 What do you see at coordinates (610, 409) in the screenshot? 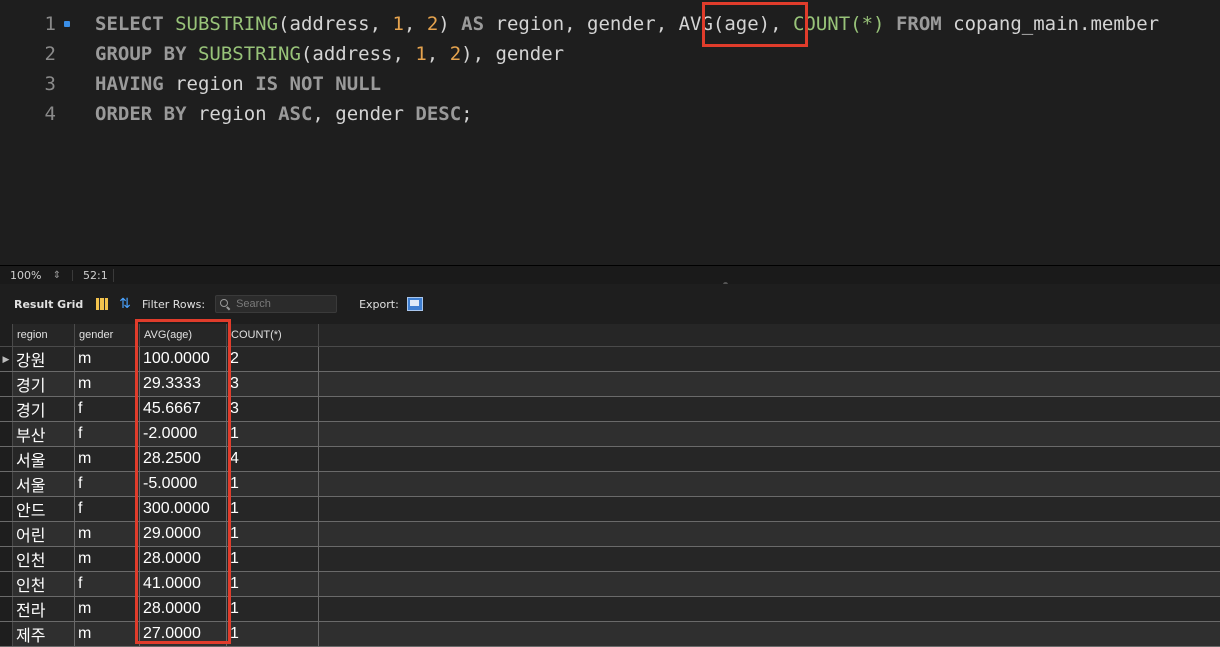
I see `table-row: 경기f45.66673` at bounding box center [610, 409].